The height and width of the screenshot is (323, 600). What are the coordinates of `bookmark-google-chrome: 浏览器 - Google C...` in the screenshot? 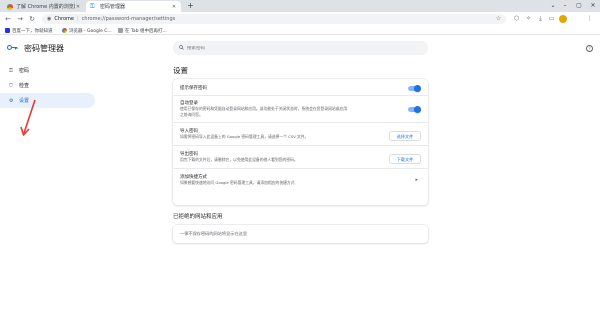 It's located at (87, 30).